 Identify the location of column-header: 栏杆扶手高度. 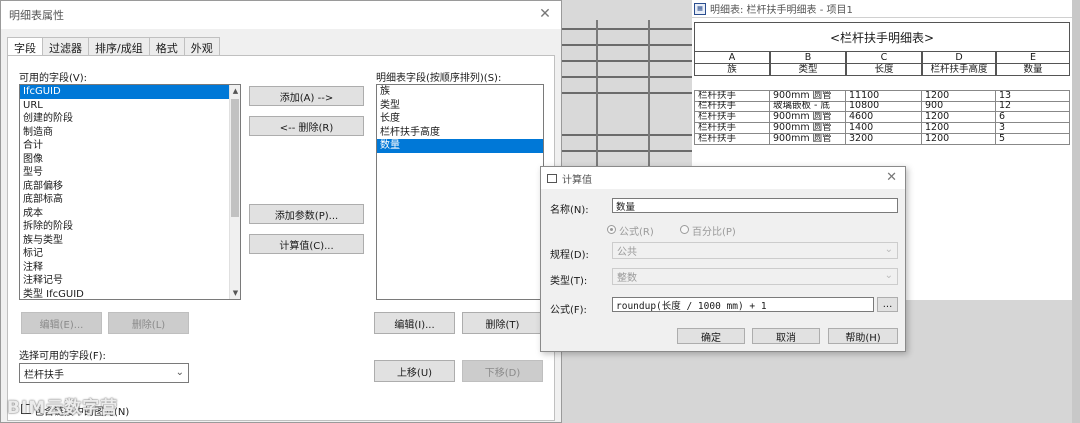
(959, 70).